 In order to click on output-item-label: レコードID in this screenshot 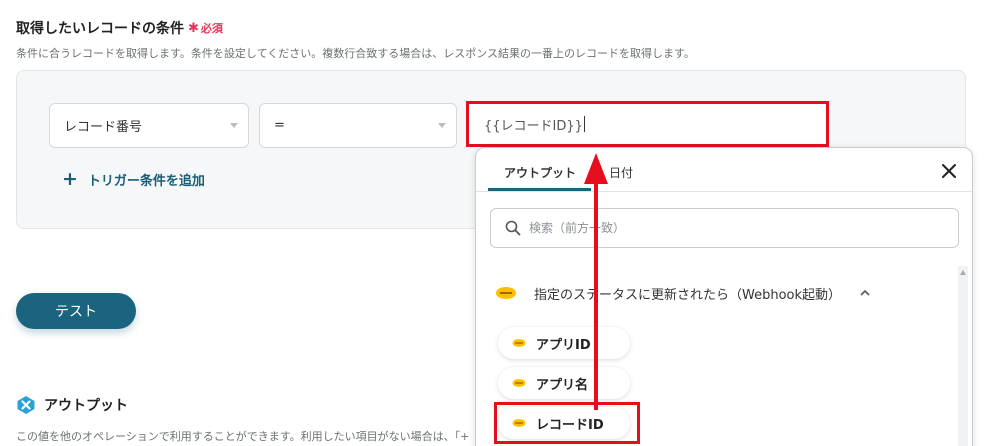, I will do `click(570, 425)`.